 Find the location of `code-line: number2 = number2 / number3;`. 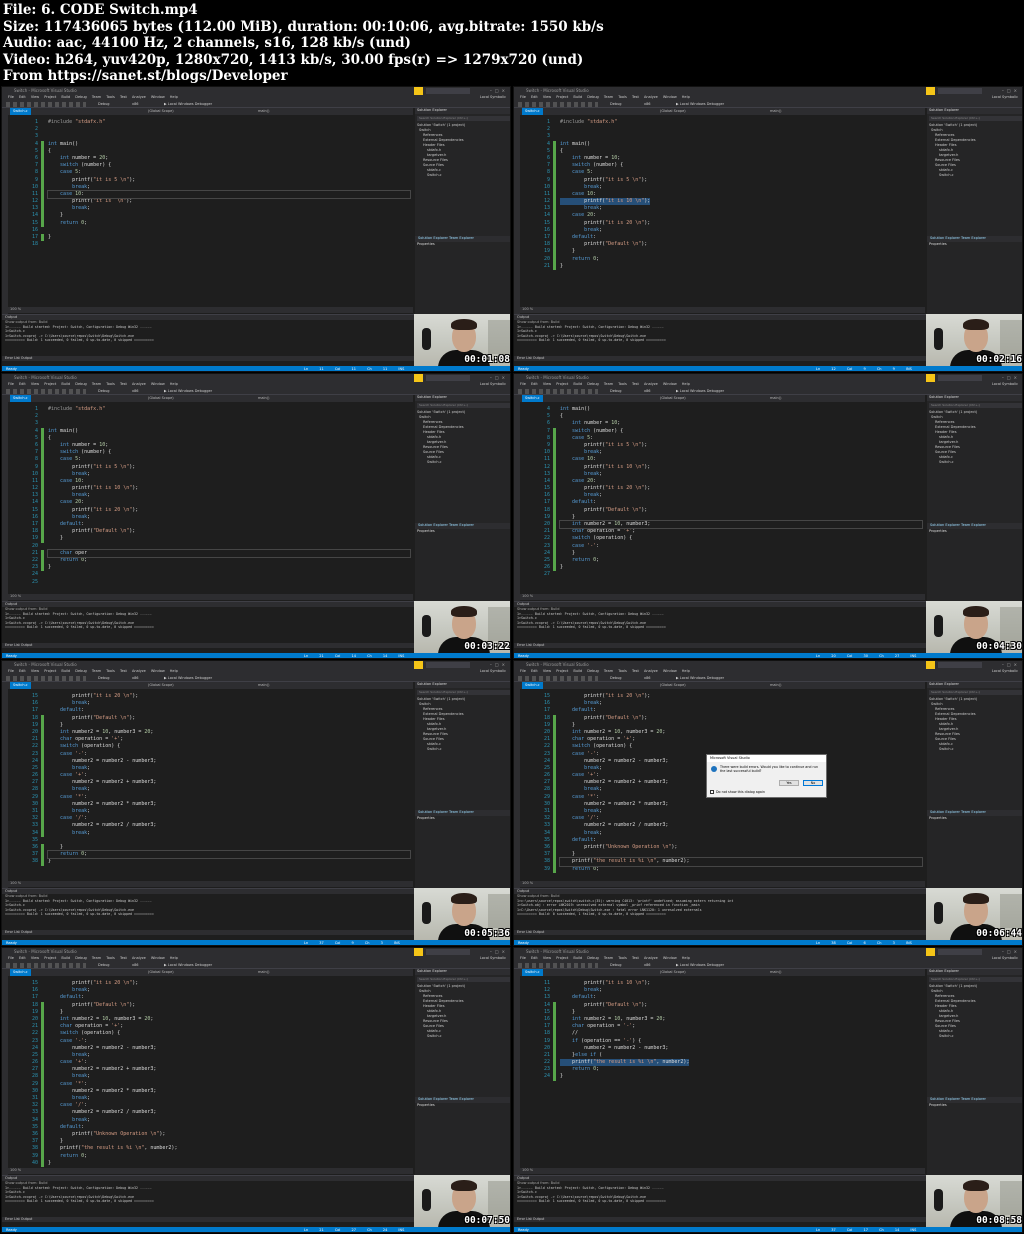

code-line: number2 = number2 / number3; is located at coordinates (741, 825).